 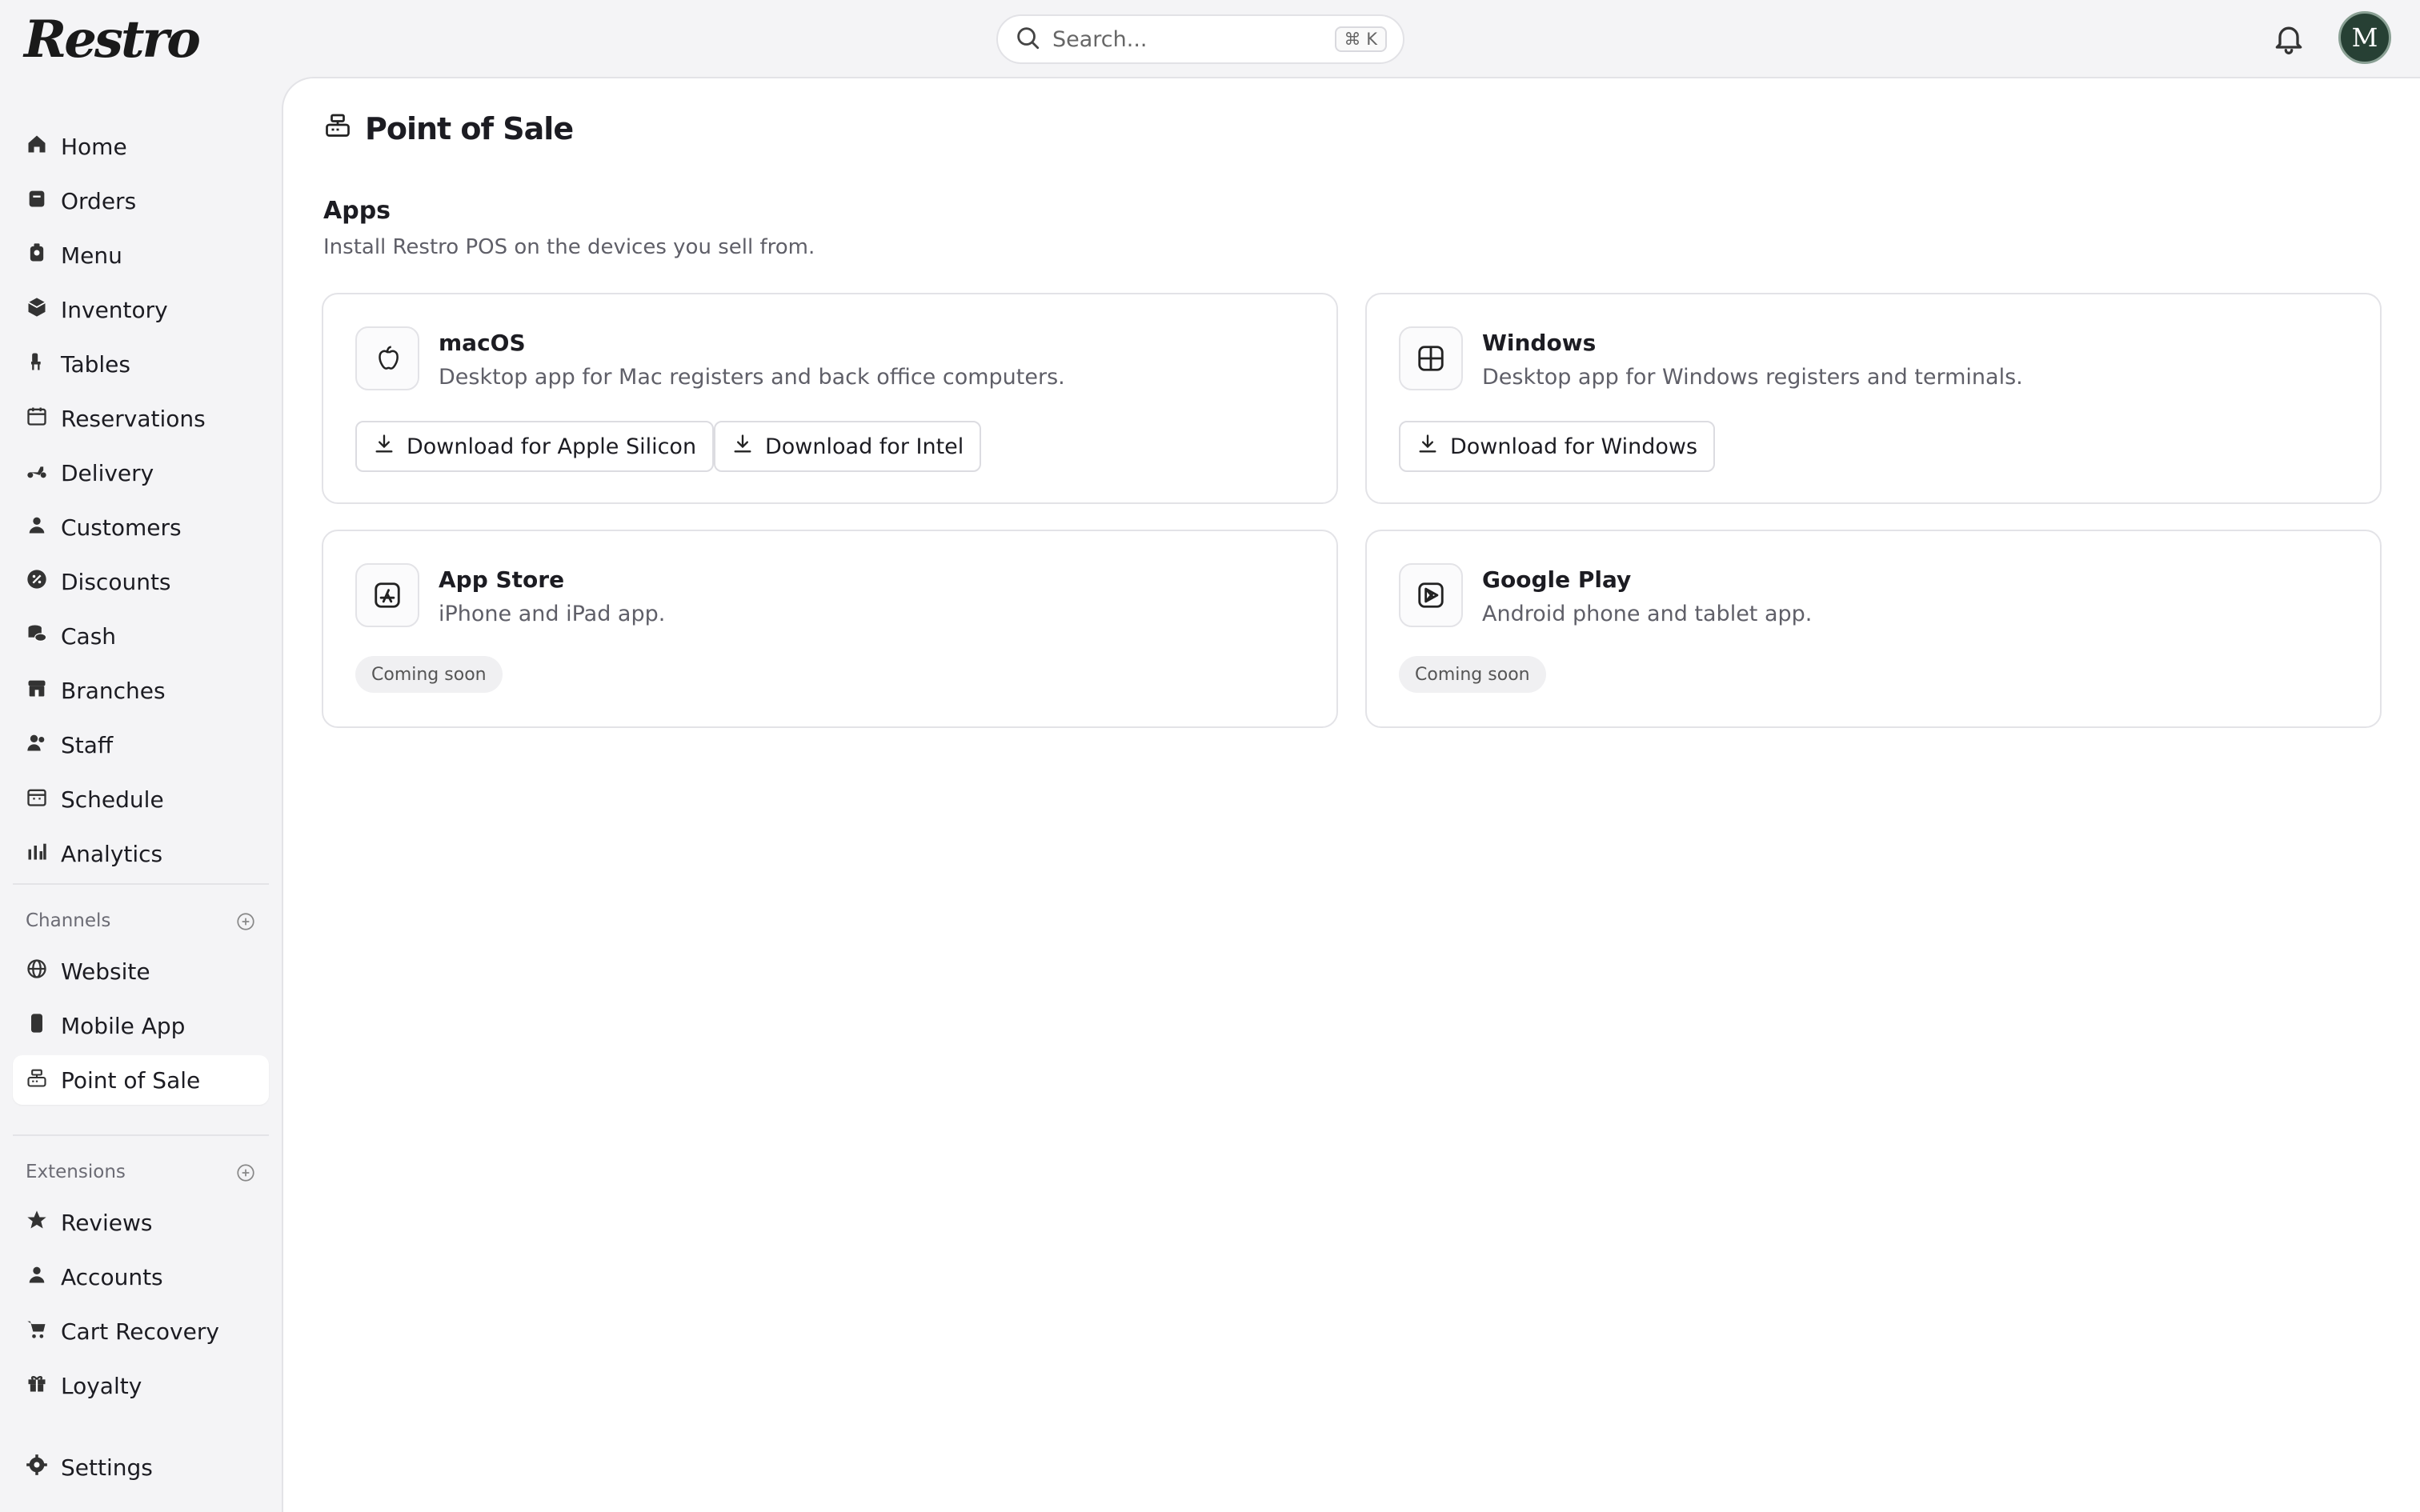 I want to click on google-play-icon, so click(x=1431, y=595).